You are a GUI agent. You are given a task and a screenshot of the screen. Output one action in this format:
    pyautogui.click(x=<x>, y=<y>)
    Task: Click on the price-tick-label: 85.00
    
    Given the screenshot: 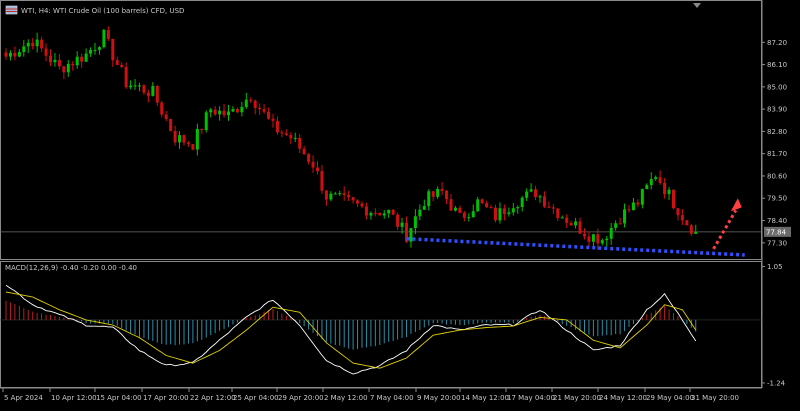 What is the action you would take?
    pyautogui.click(x=777, y=87)
    